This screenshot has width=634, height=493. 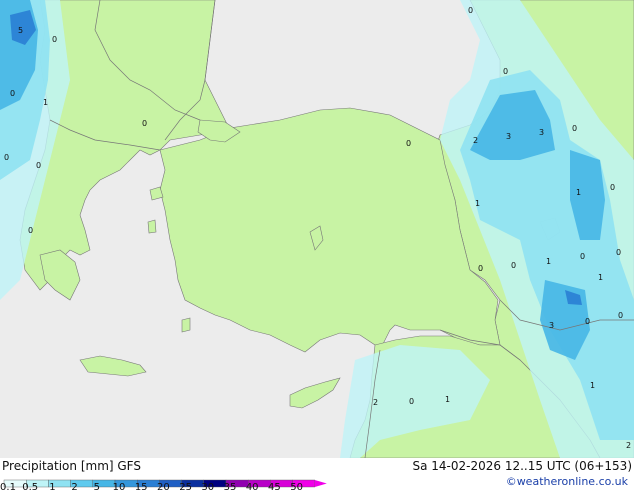 What do you see at coordinates (96, 487) in the screenshot?
I see `legend-label: 5` at bounding box center [96, 487].